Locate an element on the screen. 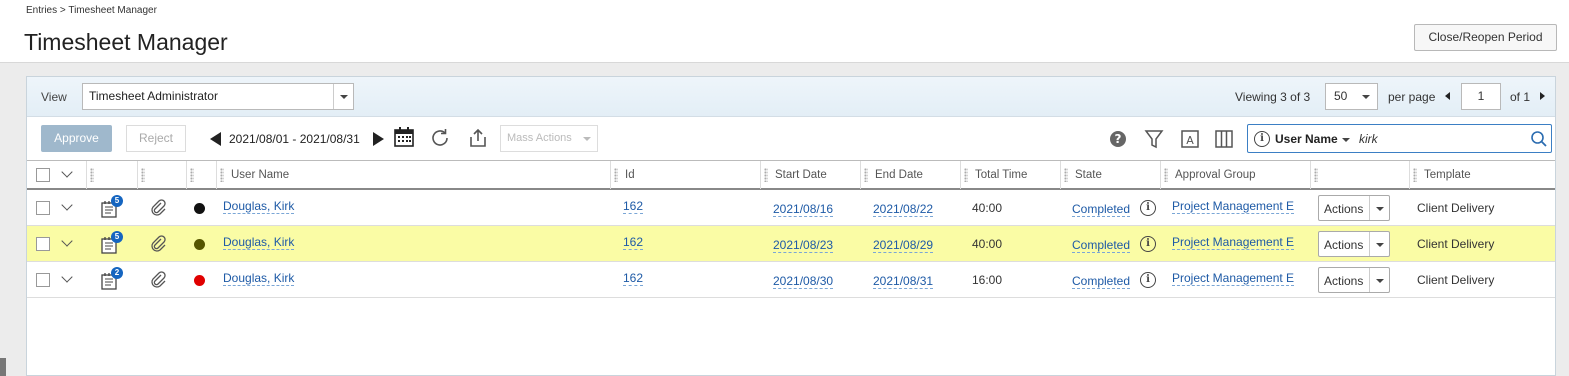  select-all-checkbox is located at coordinates (43, 175).